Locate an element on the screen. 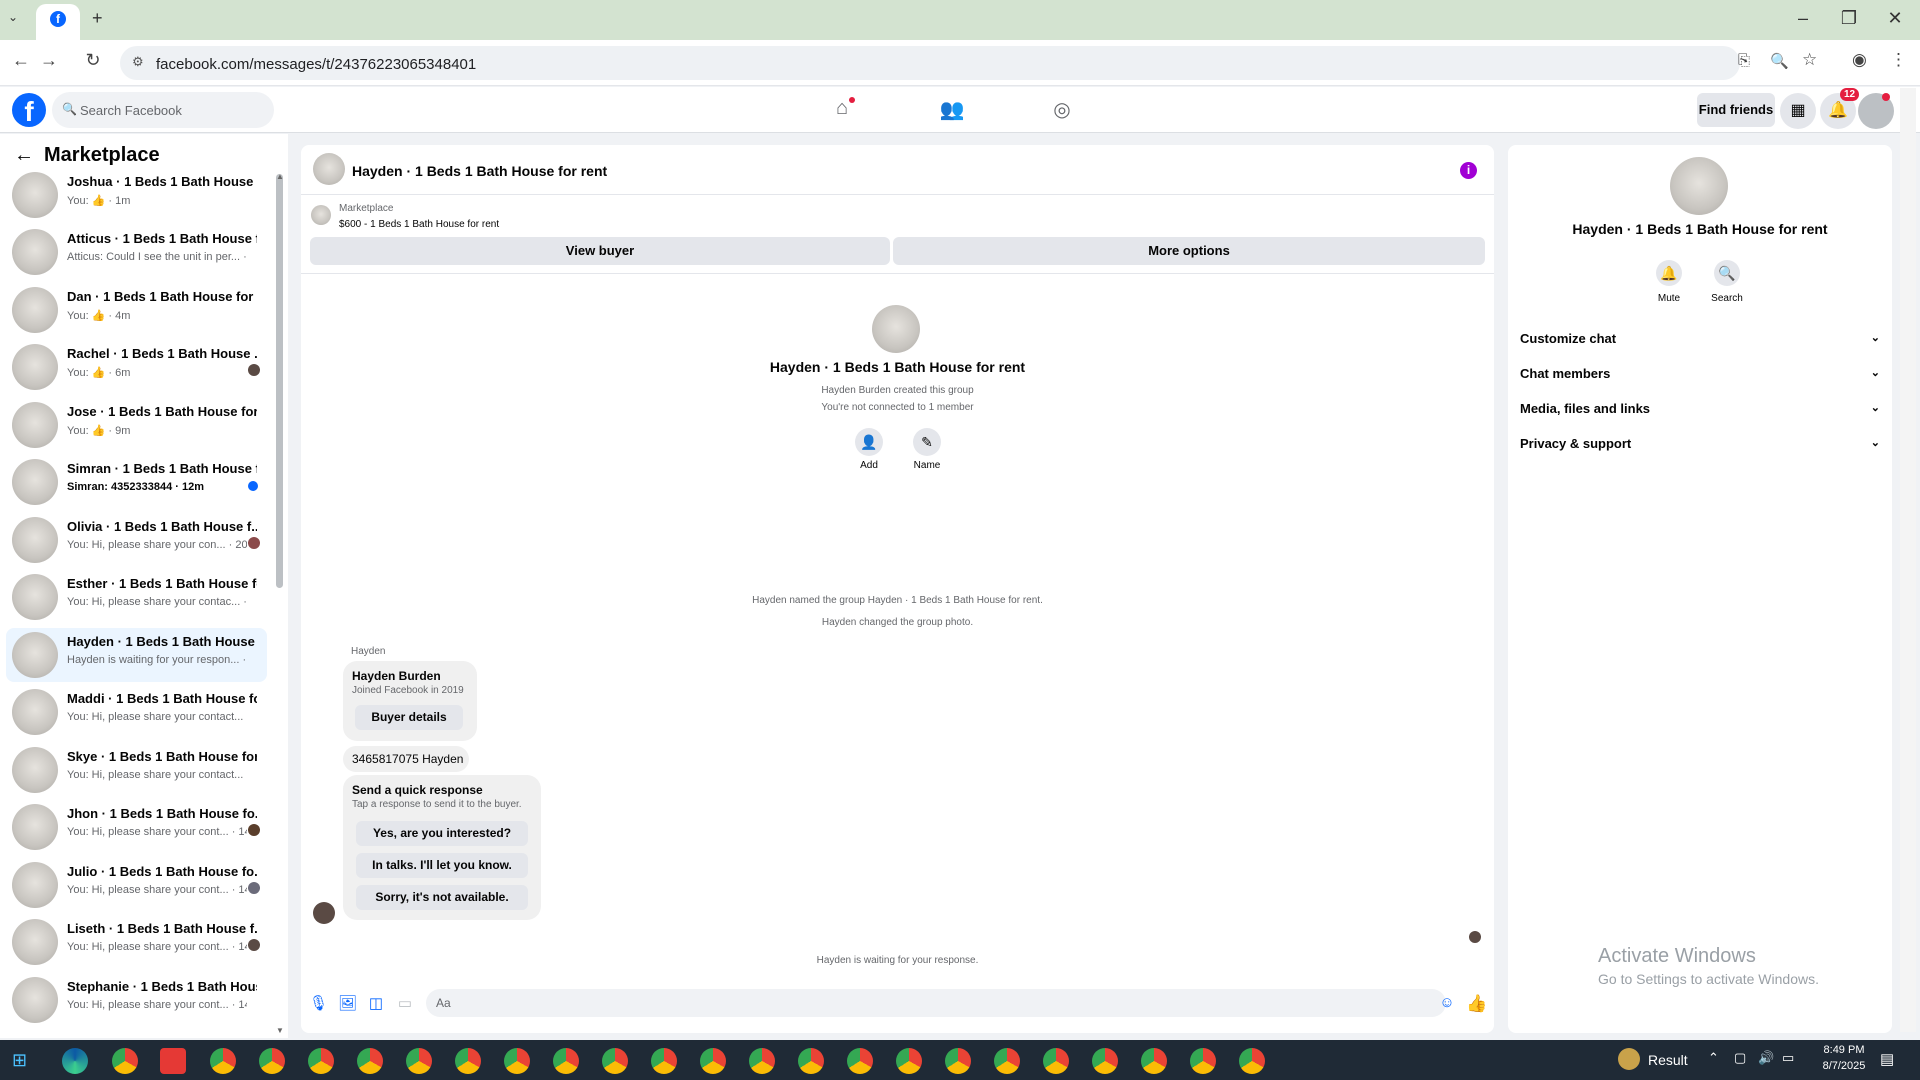  more-options-button: More options is located at coordinates (1189, 251).